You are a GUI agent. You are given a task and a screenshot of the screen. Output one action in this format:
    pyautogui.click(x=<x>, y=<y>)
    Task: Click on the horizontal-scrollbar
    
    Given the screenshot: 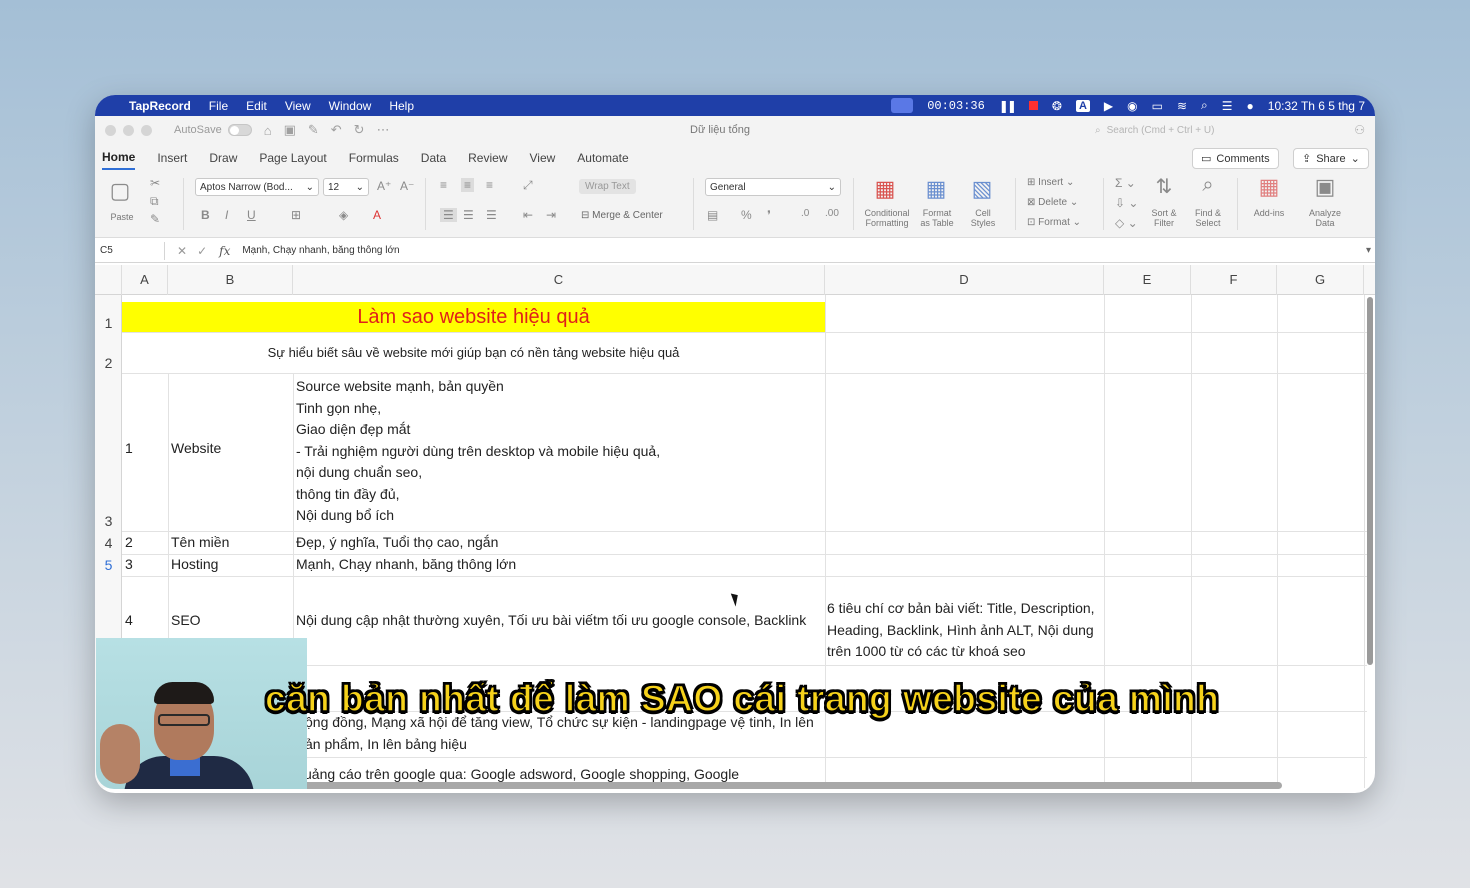 What is the action you would take?
    pyautogui.click(x=791, y=785)
    